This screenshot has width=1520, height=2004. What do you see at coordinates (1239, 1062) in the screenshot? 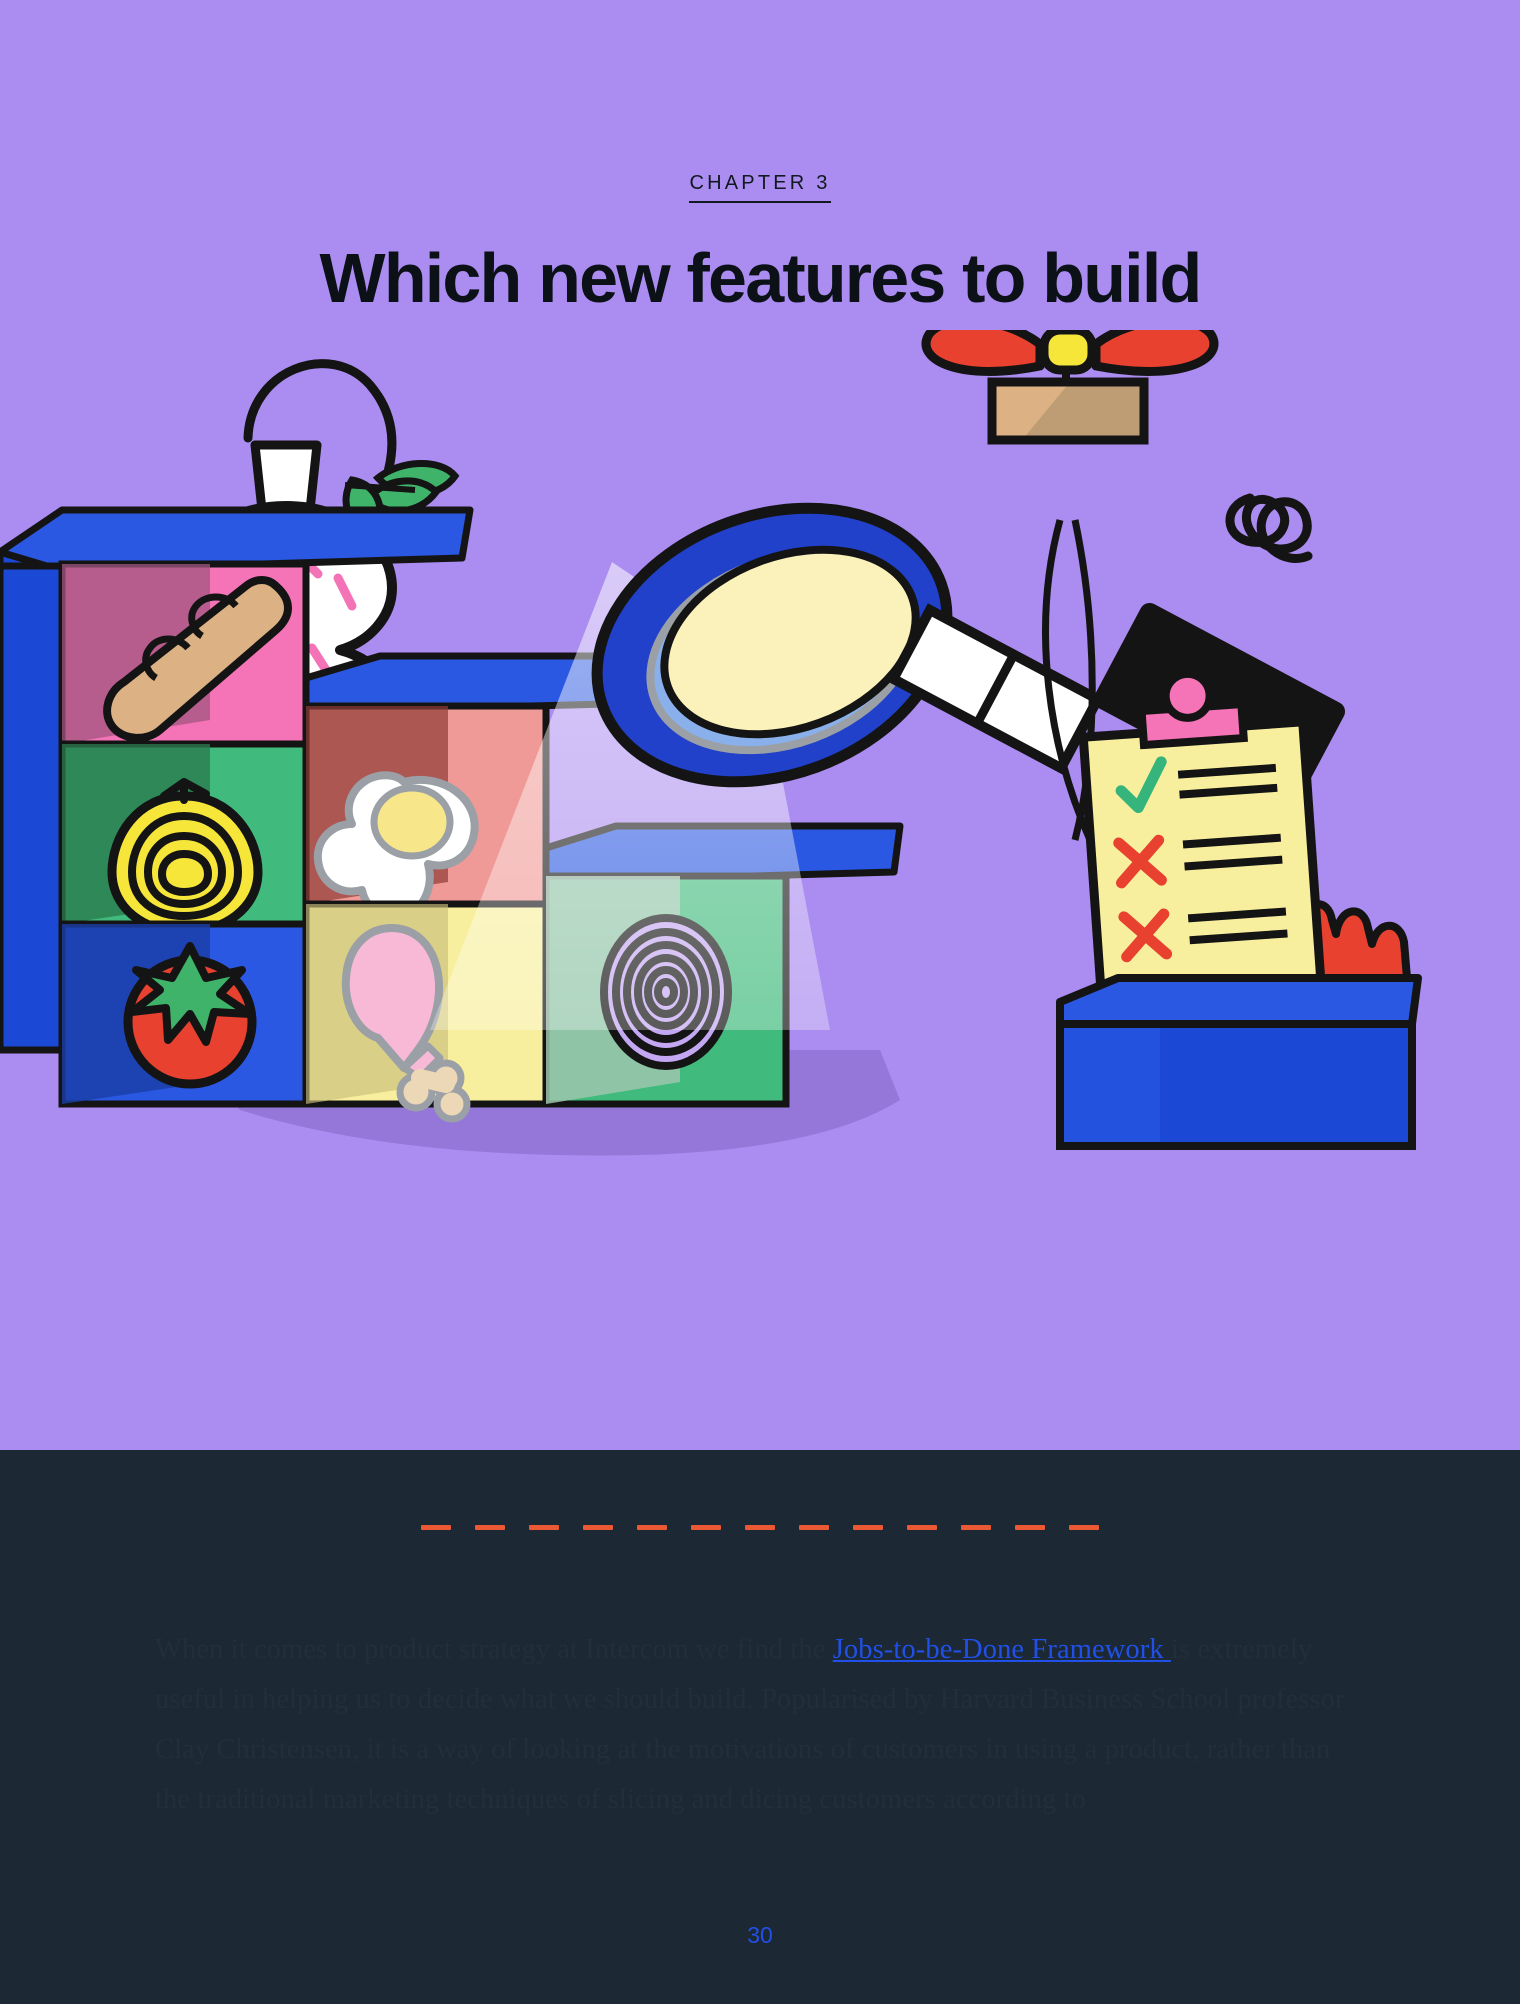
I see `blue-box` at bounding box center [1239, 1062].